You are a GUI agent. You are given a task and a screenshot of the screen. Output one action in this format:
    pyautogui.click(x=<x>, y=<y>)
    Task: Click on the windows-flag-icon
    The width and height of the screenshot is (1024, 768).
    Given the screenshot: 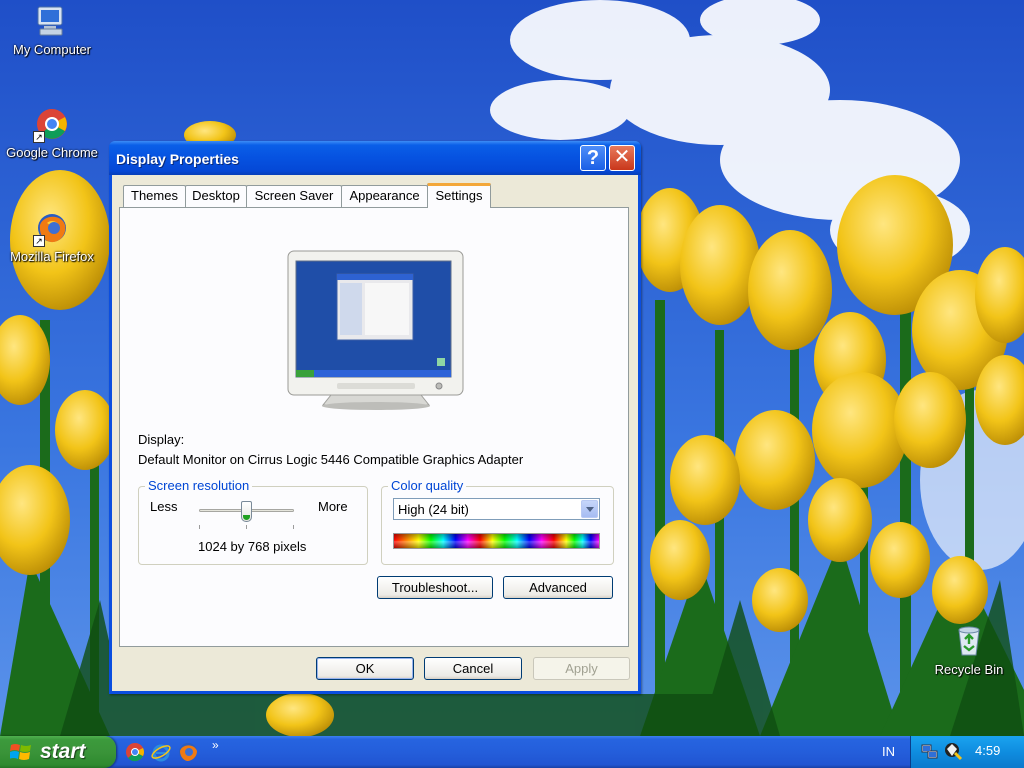 What is the action you would take?
    pyautogui.click(x=20, y=752)
    